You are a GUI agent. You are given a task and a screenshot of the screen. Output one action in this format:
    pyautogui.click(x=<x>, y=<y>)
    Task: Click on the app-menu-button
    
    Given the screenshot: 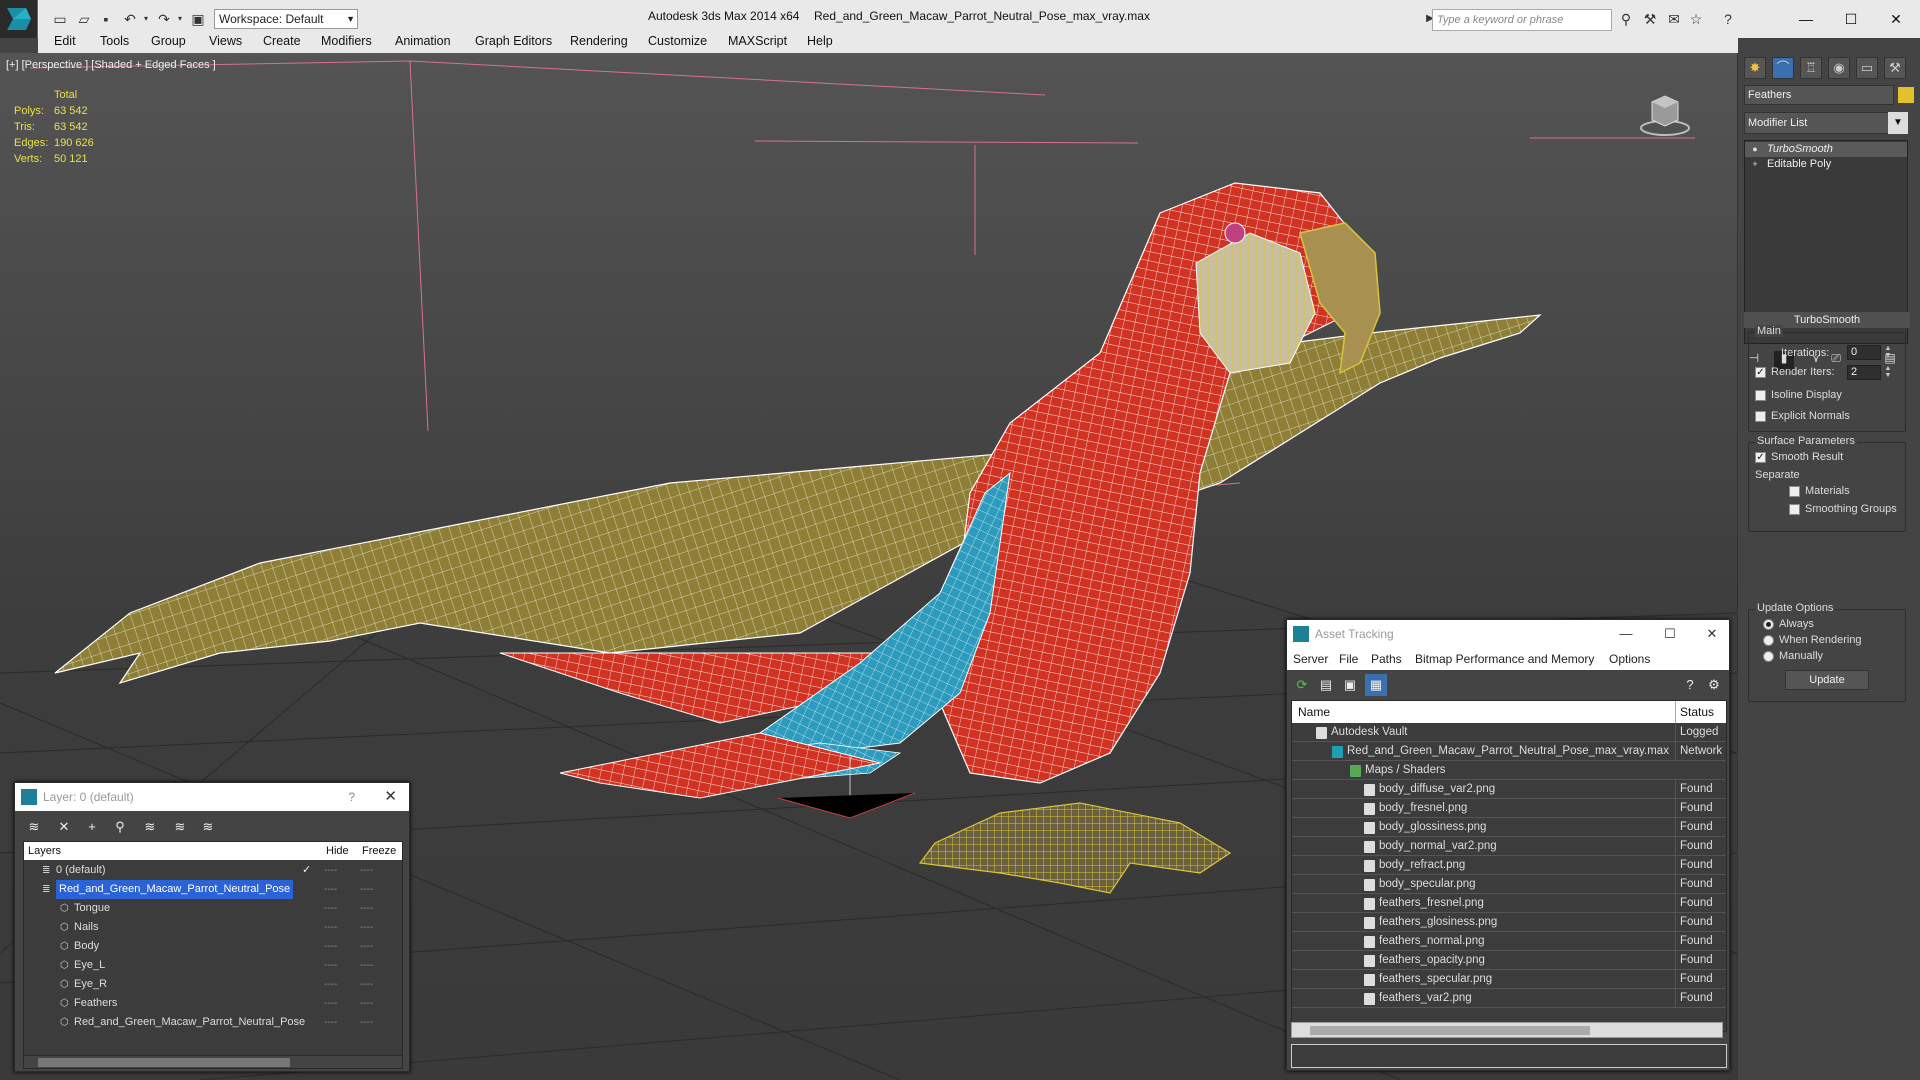 What is the action you would take?
    pyautogui.click(x=19, y=19)
    